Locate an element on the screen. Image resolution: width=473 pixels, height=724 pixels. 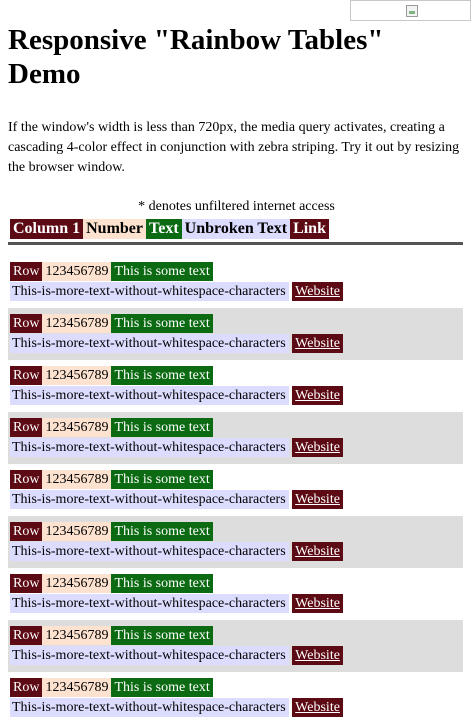
page-title: Responsive "Rainbow Tables" Demo is located at coordinates (196, 57).